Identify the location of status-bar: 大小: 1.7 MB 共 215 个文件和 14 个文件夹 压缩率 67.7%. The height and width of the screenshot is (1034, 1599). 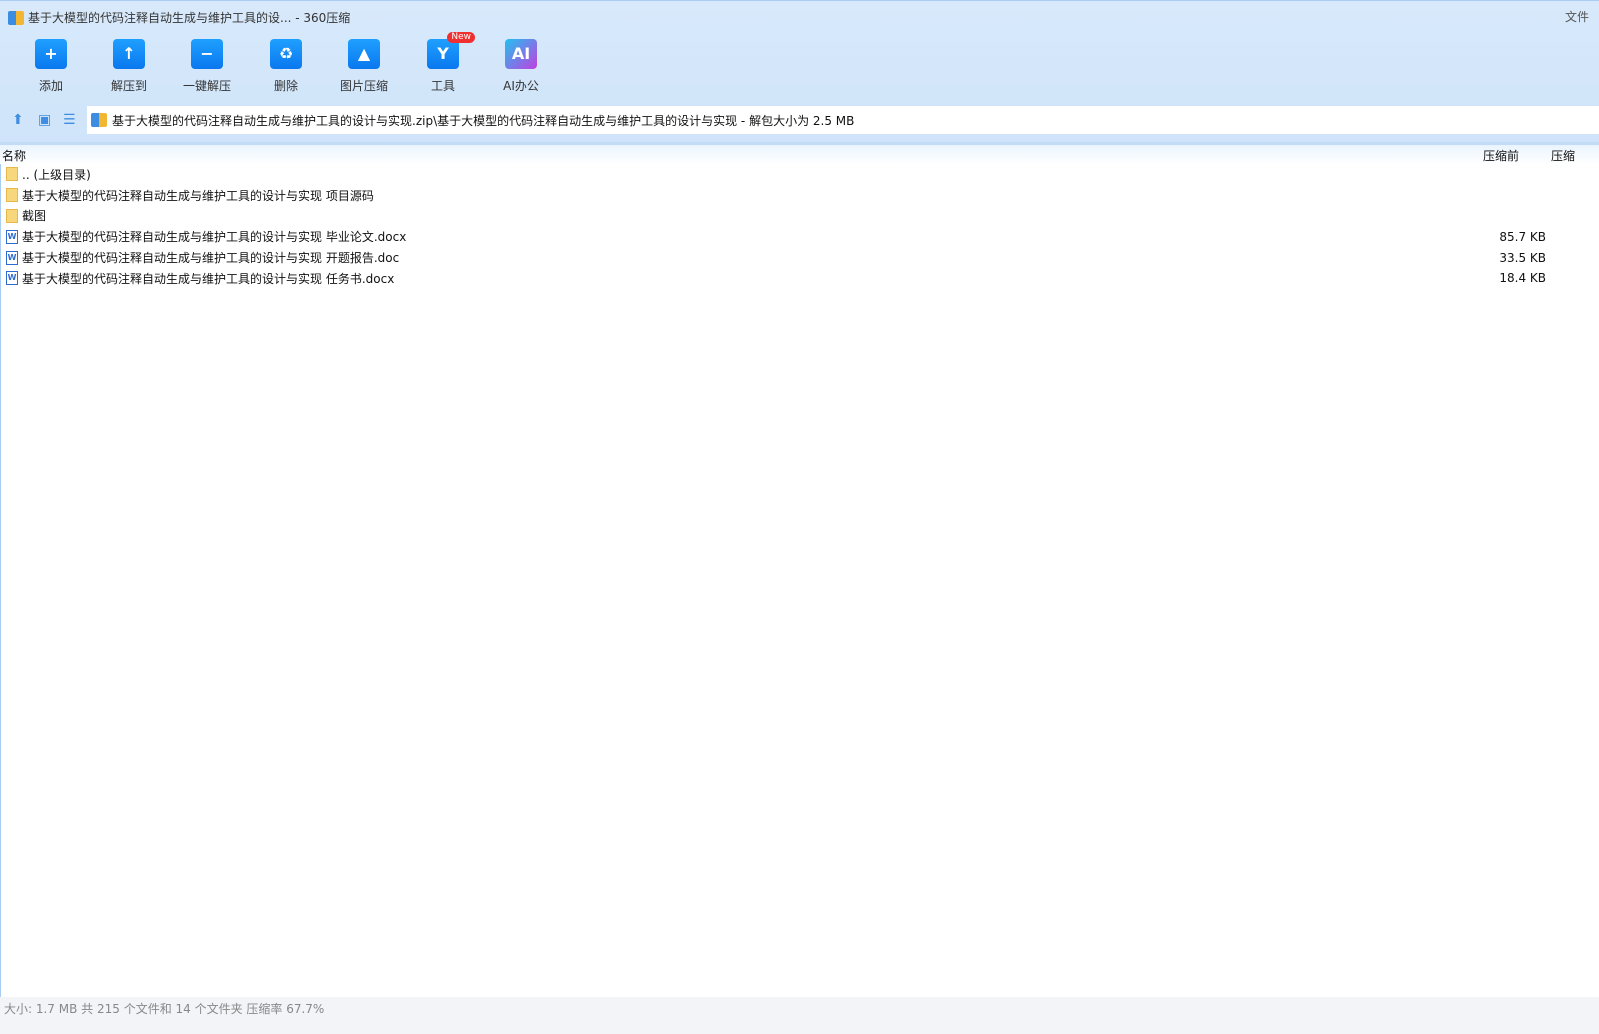
(799, 1015).